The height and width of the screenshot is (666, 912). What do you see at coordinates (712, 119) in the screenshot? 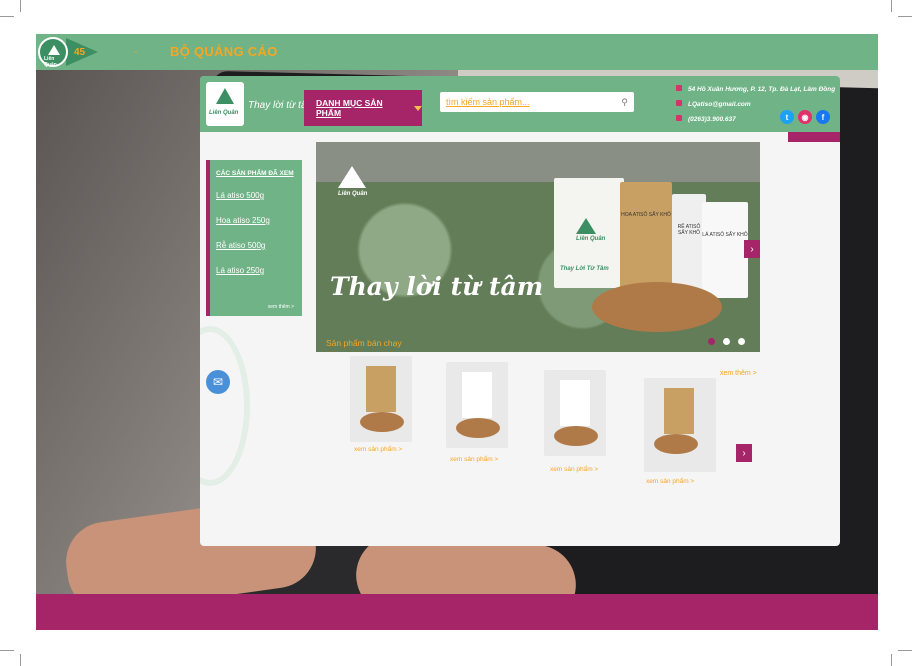
I see `contact-phone: (0263)3.900.637` at bounding box center [712, 119].